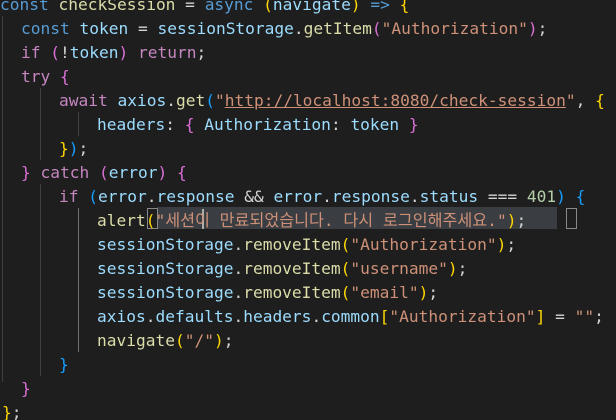 The height and width of the screenshot is (420, 616). I want to click on code-line-6: headers: { Authorization: token }, so click(258, 124).